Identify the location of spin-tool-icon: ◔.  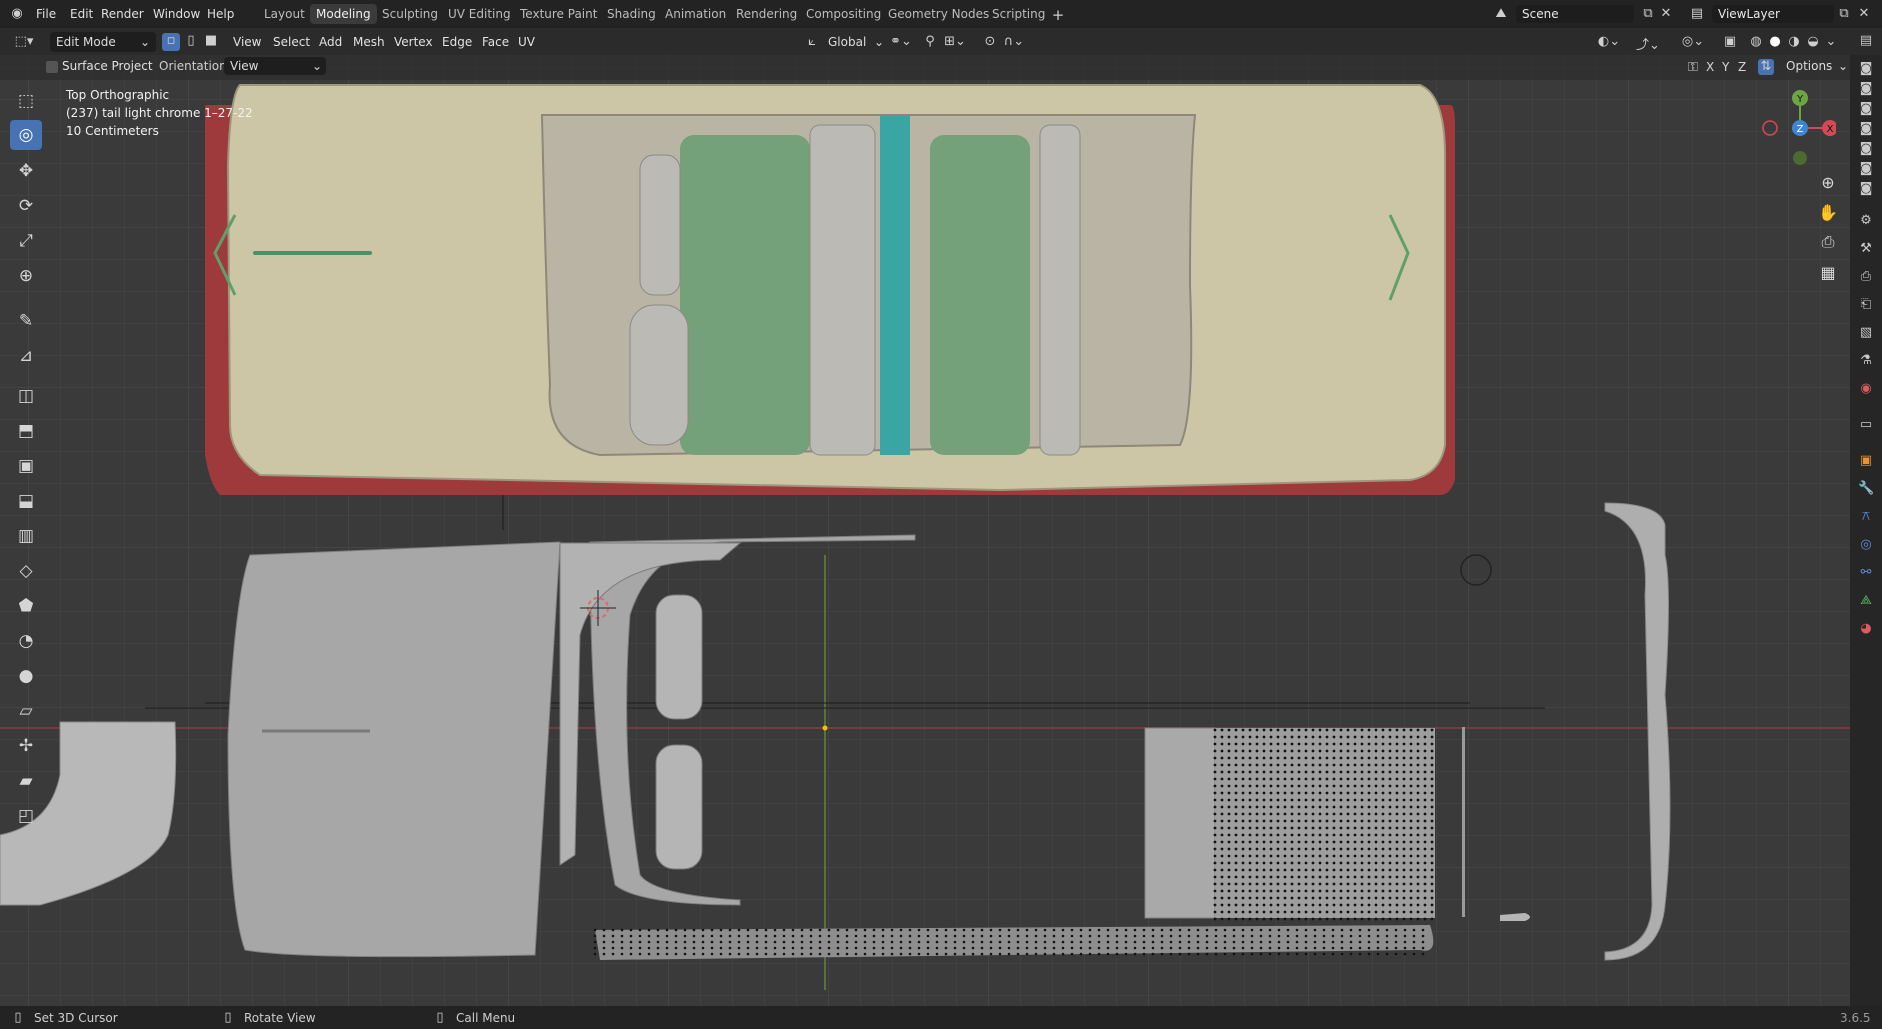
(26, 641).